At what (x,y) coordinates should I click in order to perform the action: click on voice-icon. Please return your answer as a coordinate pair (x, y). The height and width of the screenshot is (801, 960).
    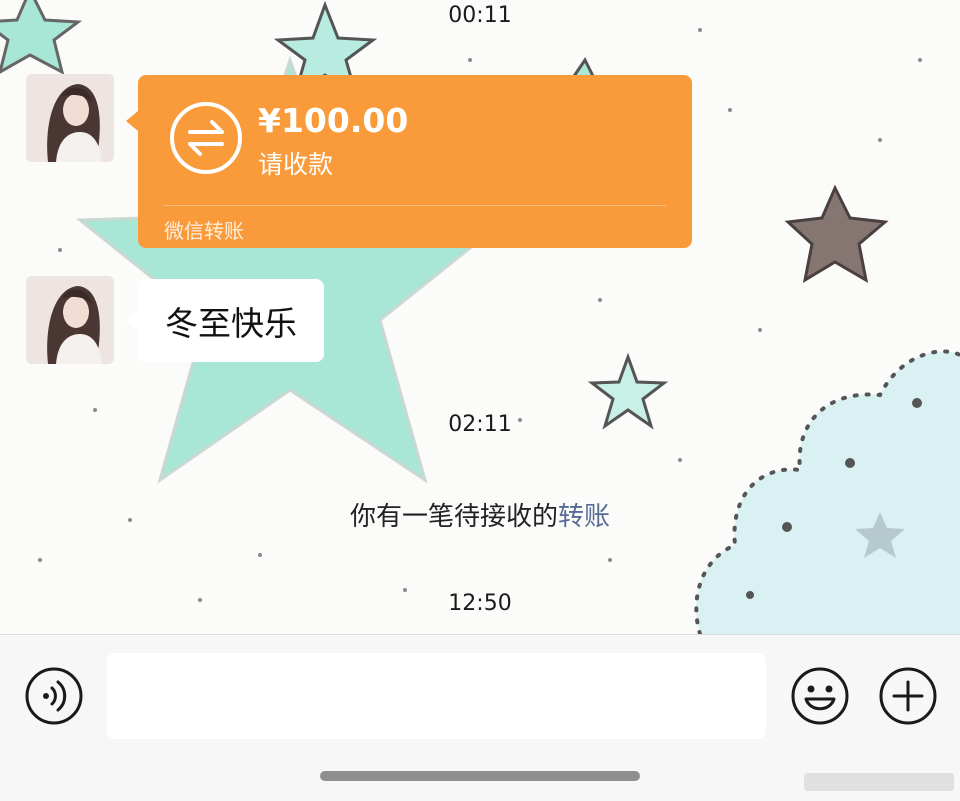
    Looking at the image, I should click on (54, 696).